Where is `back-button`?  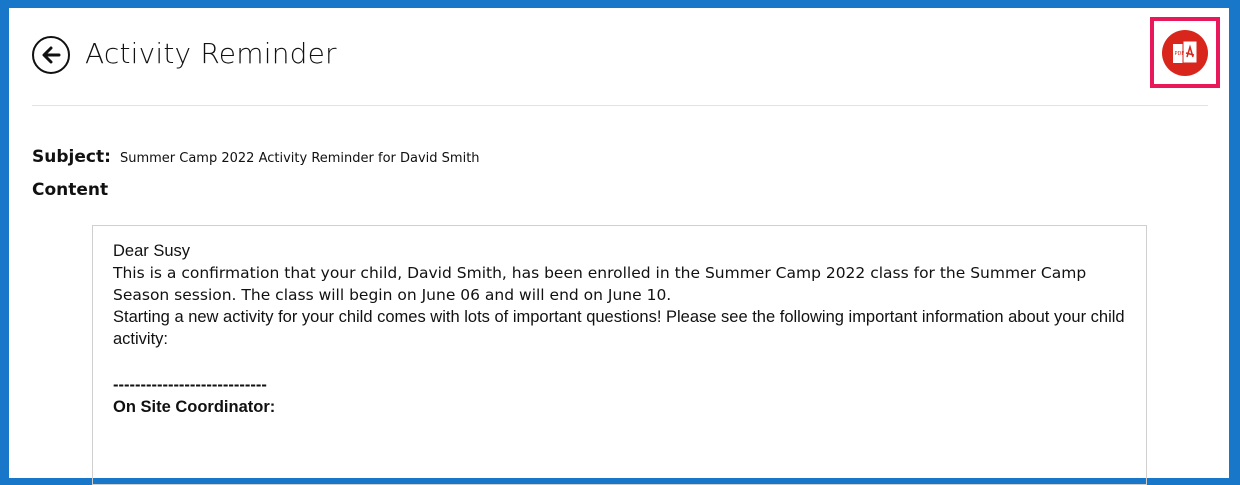
back-button is located at coordinates (51, 55).